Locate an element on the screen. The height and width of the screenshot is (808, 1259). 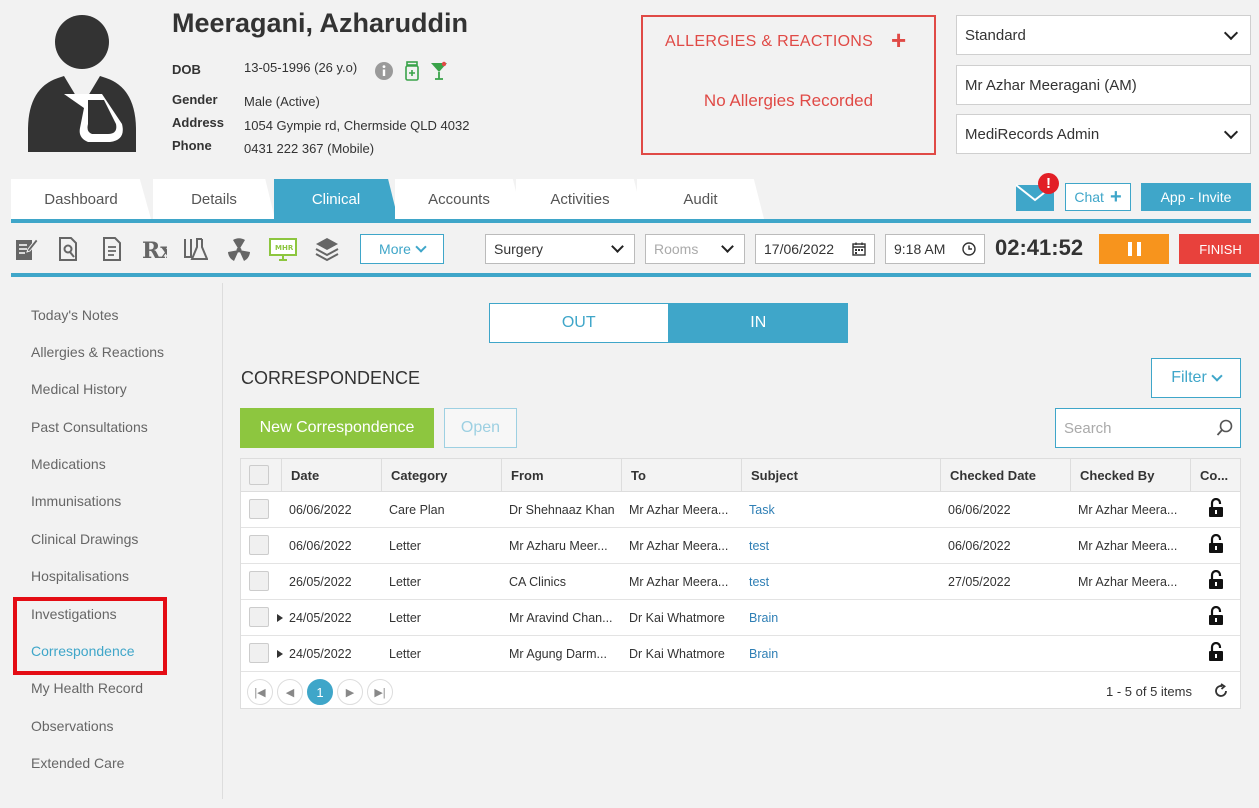
more-button-label: More is located at coordinates (395, 249).